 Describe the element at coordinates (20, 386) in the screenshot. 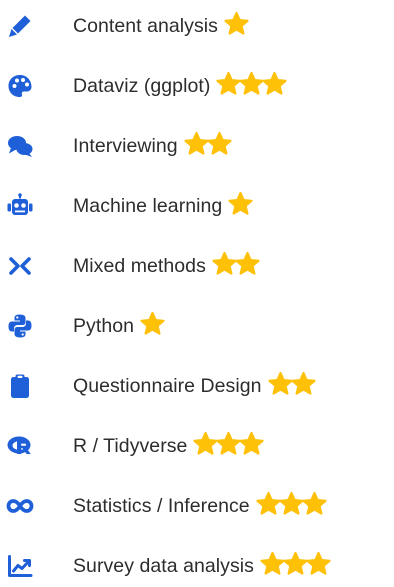

I see `clipboard-icon` at that location.